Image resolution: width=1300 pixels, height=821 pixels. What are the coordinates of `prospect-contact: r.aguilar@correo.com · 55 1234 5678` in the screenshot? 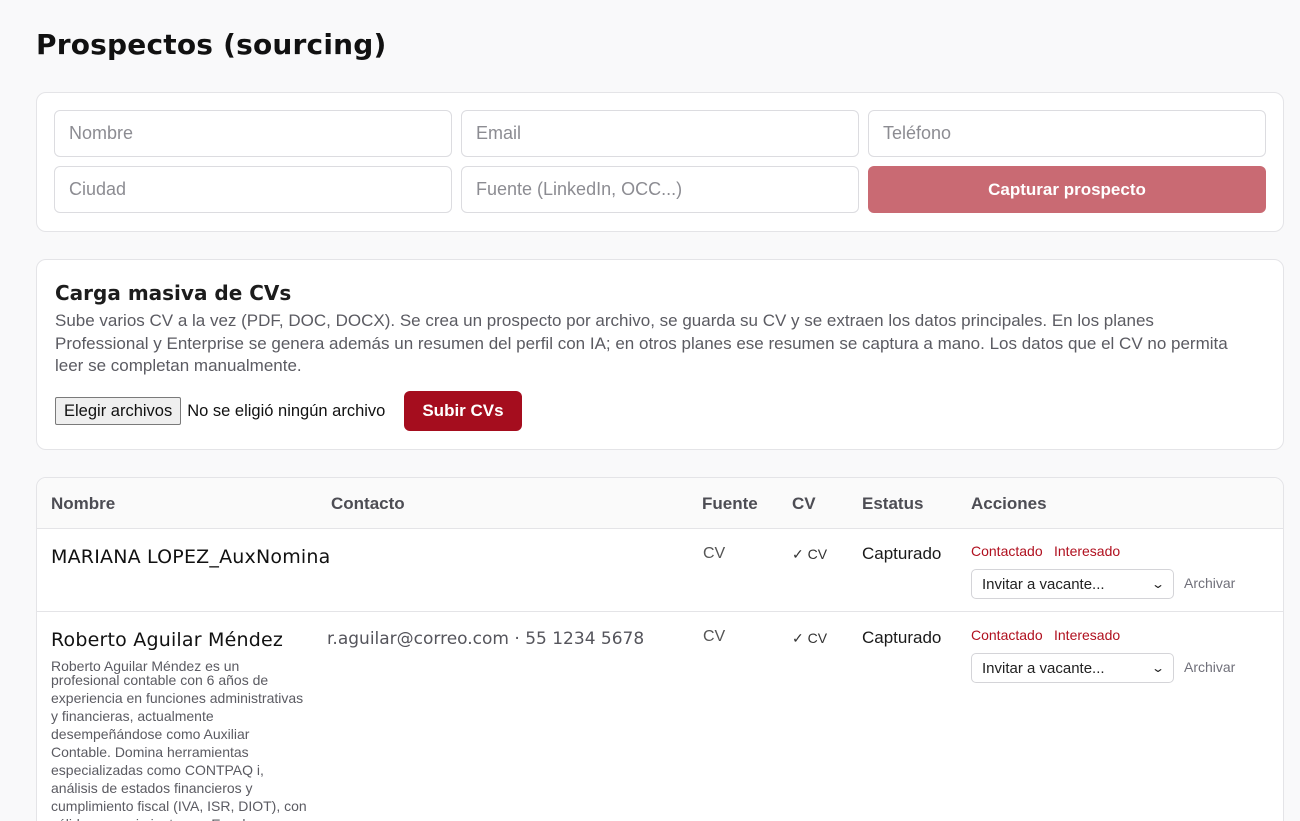 It's located at (486, 639).